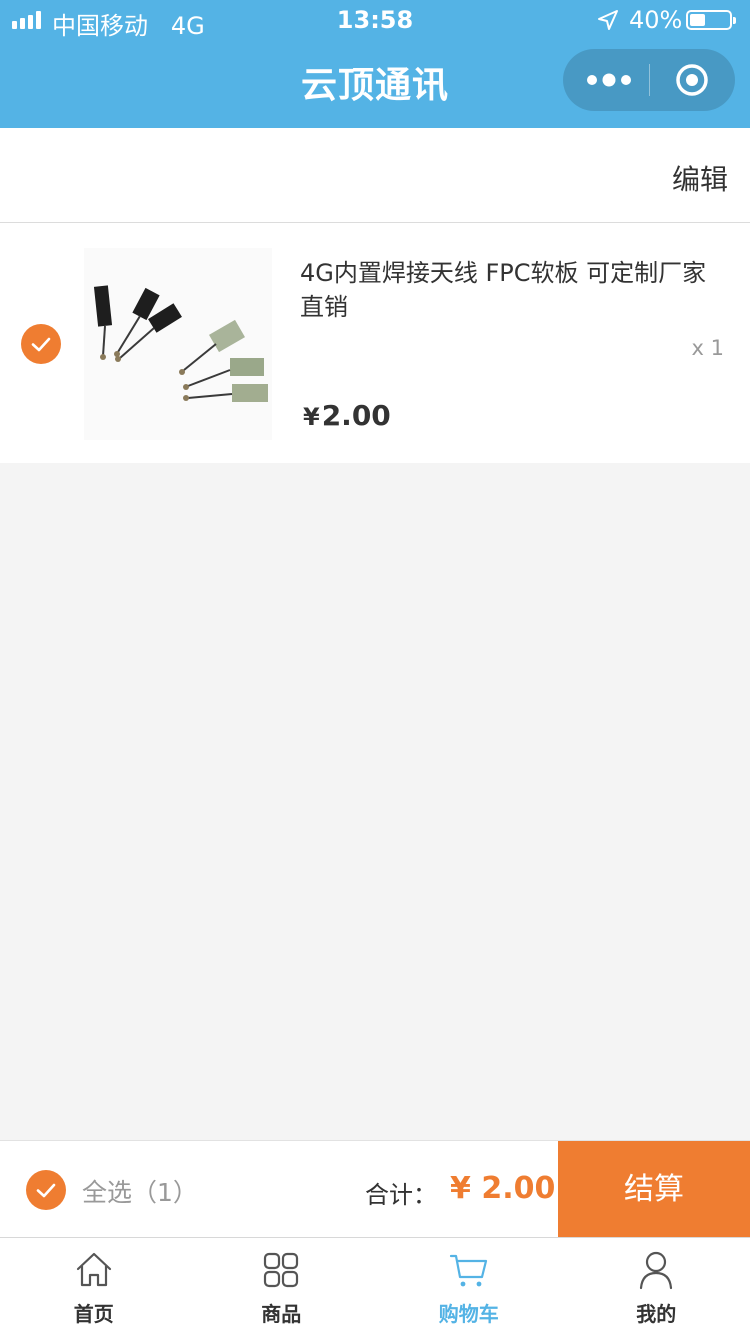  I want to click on tab-cart: 购物车, so click(469, 1286).